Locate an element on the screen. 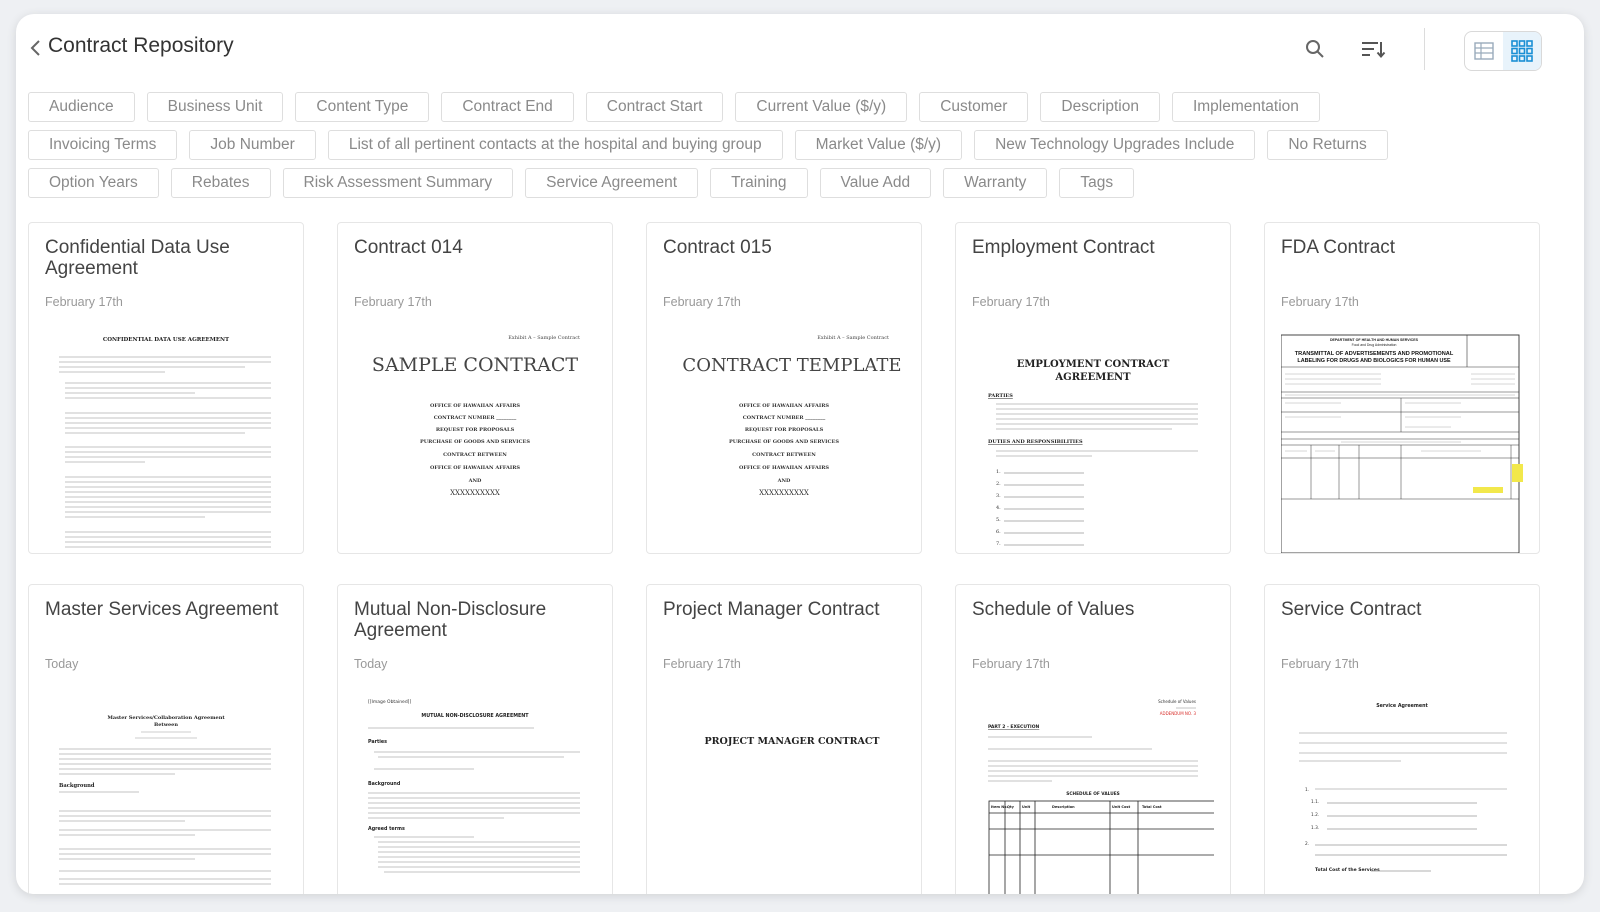  svg-text: SAMPLE CONTRACT is located at coordinates (475, 365).